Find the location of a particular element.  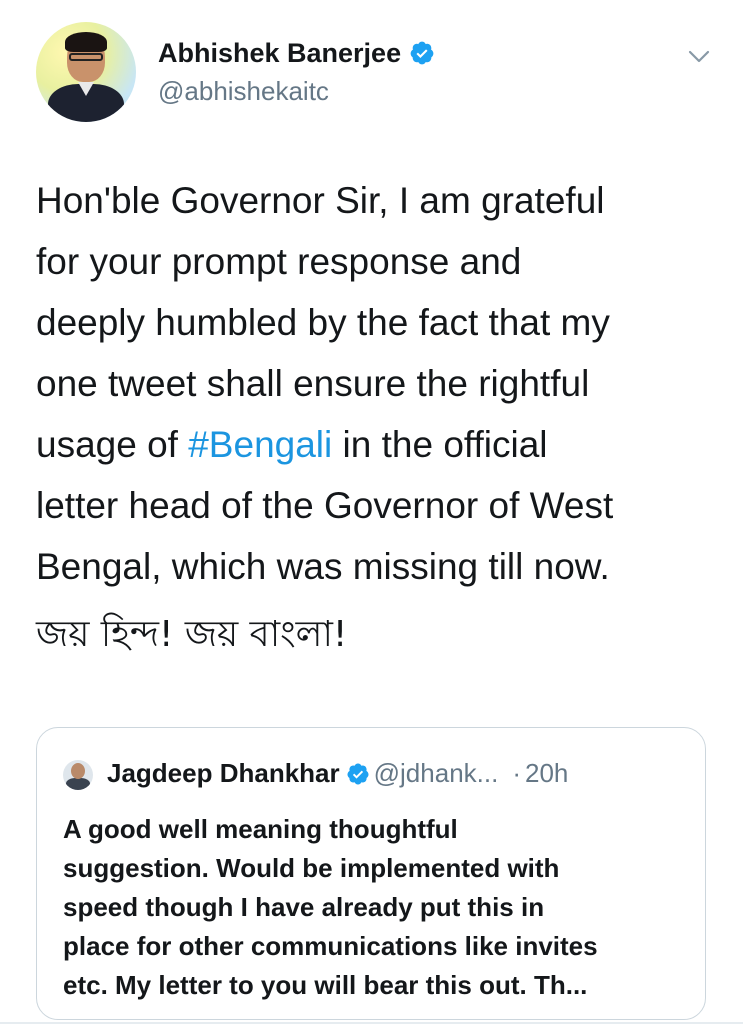

tweet-line: for your prompt response and is located at coordinates (279, 261).